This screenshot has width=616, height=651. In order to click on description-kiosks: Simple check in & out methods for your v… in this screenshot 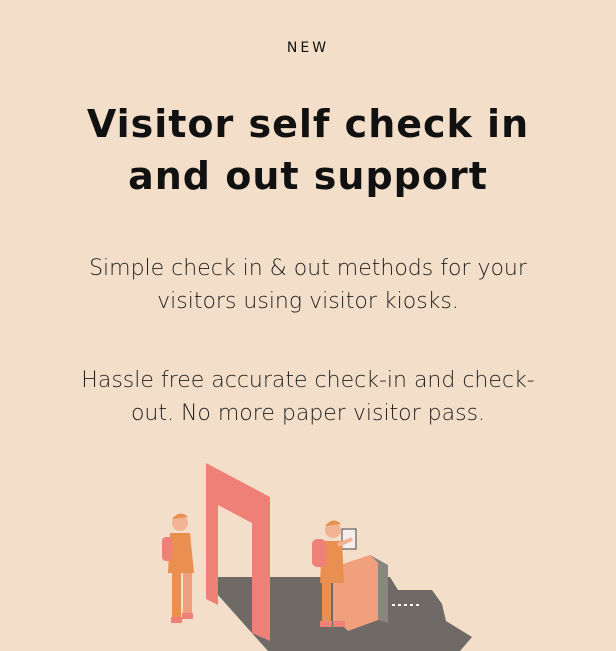, I will do `click(308, 285)`.